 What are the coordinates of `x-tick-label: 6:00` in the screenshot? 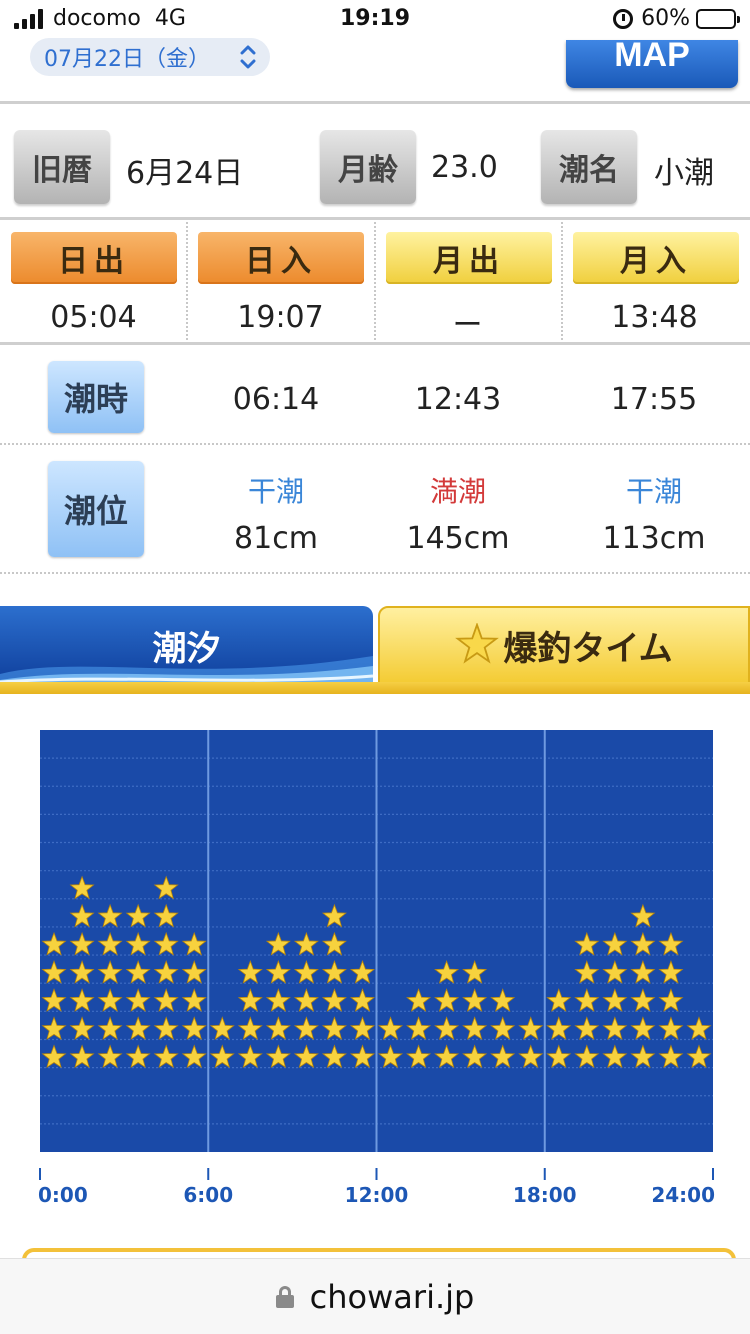 It's located at (208, 1195).